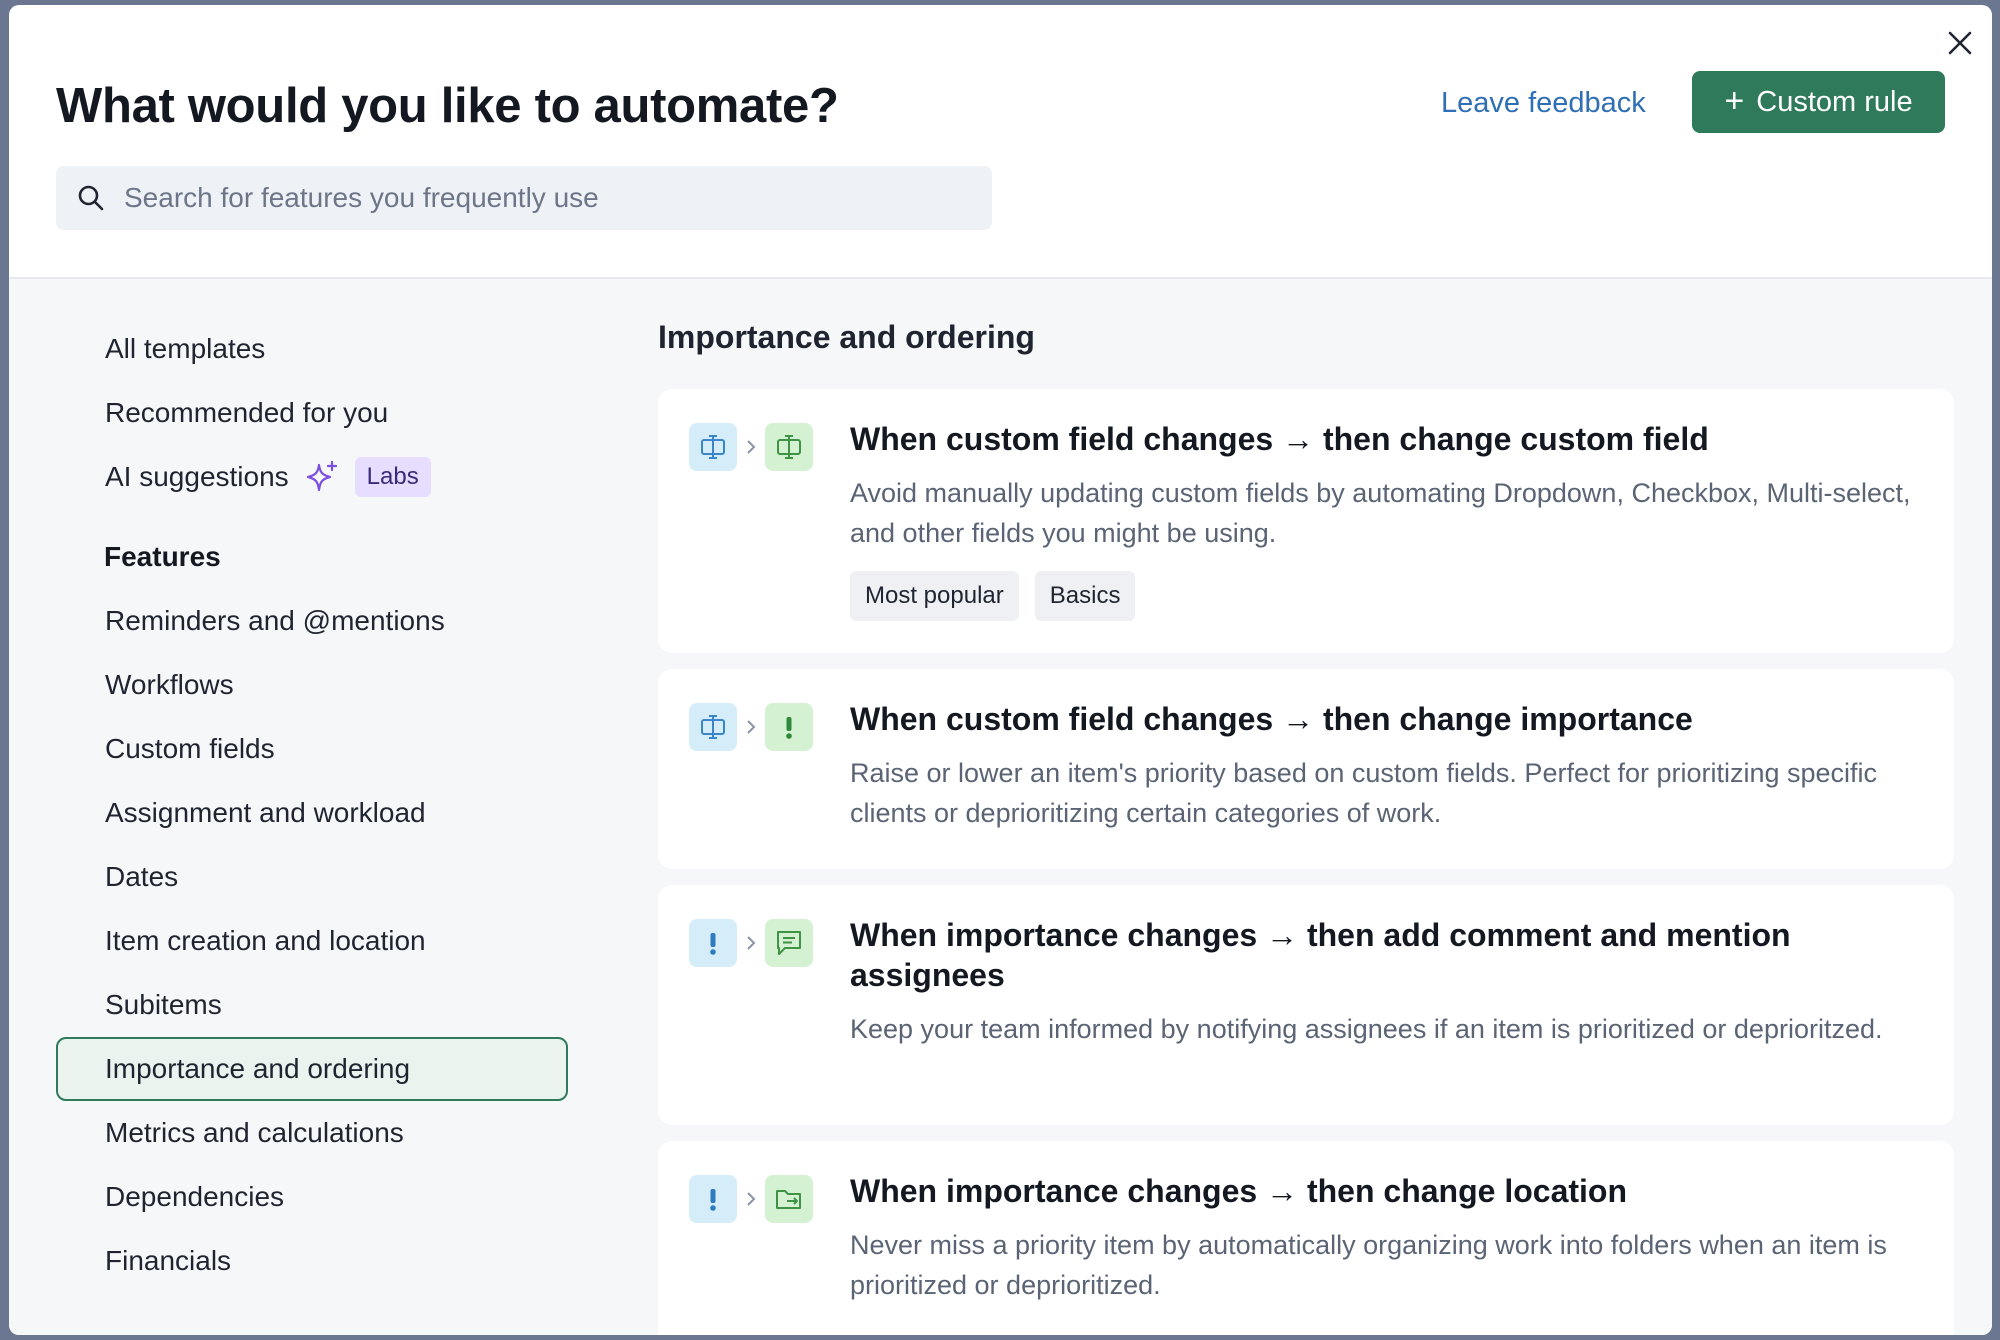  What do you see at coordinates (190, 748) in the screenshot?
I see `sidebar-item-label: Custom fields` at bounding box center [190, 748].